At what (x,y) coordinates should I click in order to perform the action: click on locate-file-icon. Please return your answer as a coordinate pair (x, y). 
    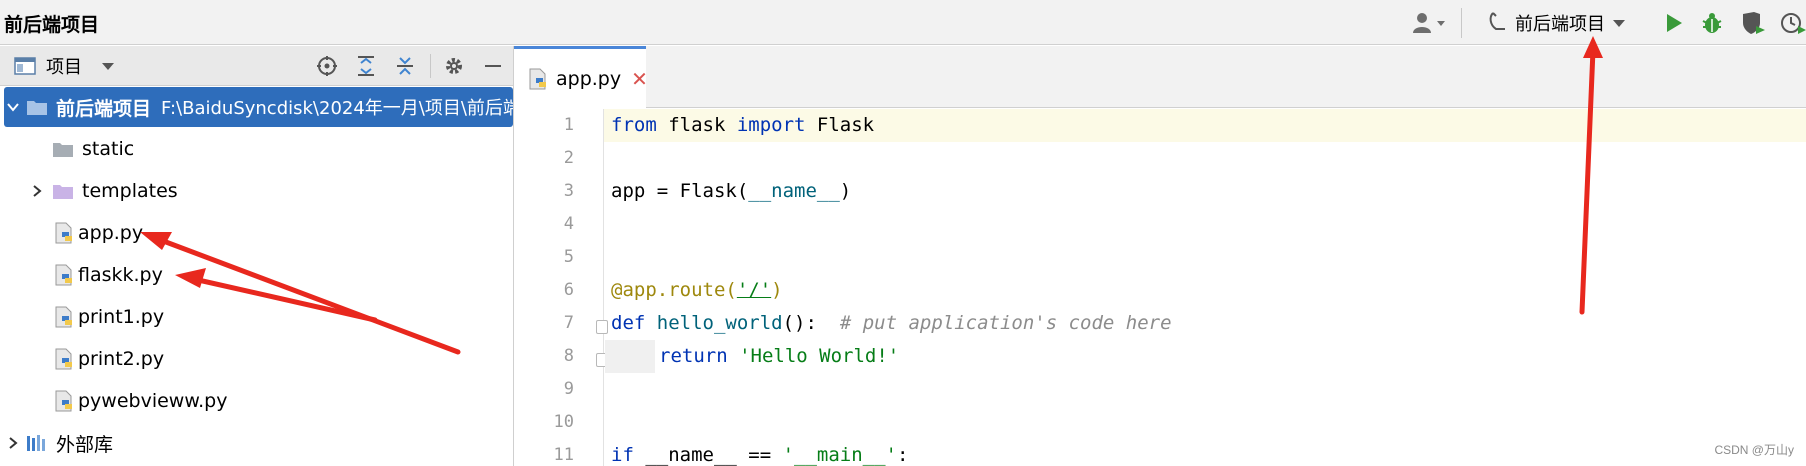
    Looking at the image, I should click on (327, 66).